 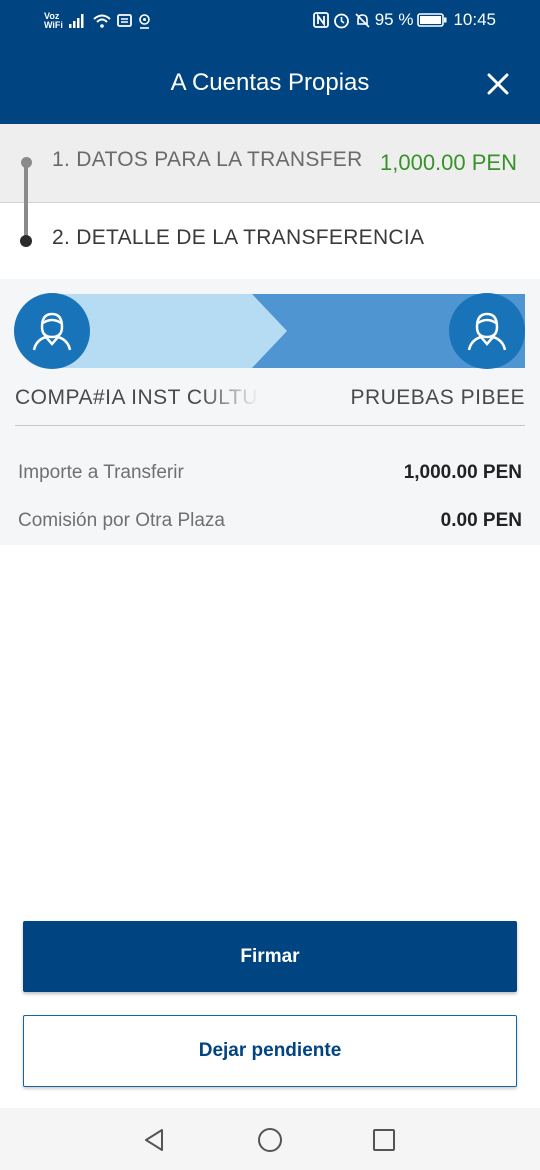 I want to click on nfc-icon, so click(x=320, y=20).